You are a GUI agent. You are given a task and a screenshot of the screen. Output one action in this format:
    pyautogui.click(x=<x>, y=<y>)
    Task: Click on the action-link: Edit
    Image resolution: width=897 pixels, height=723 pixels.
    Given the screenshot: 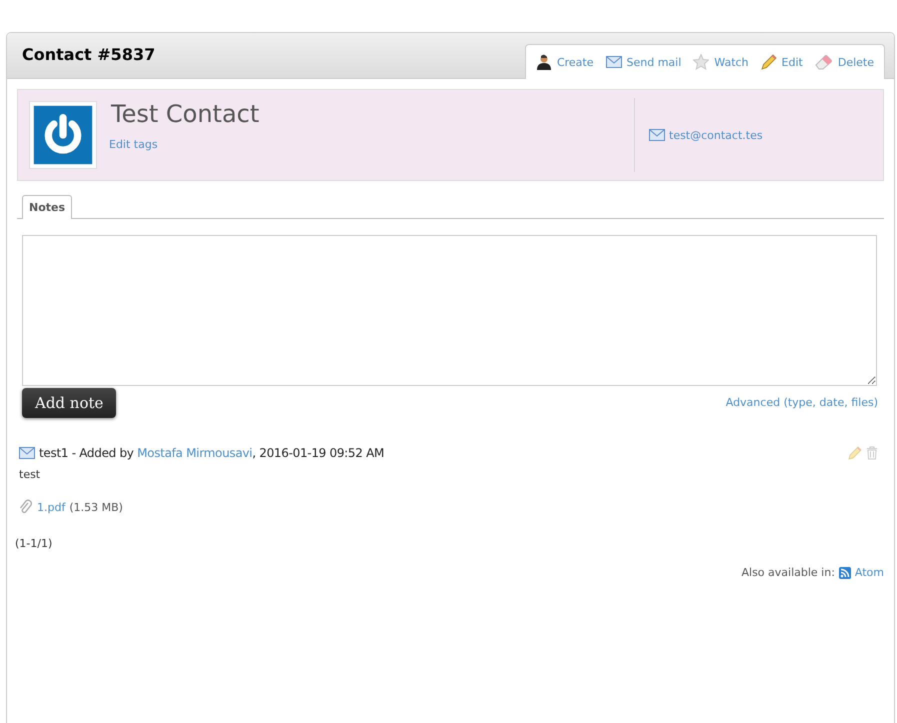 What is the action you would take?
    pyautogui.click(x=781, y=62)
    